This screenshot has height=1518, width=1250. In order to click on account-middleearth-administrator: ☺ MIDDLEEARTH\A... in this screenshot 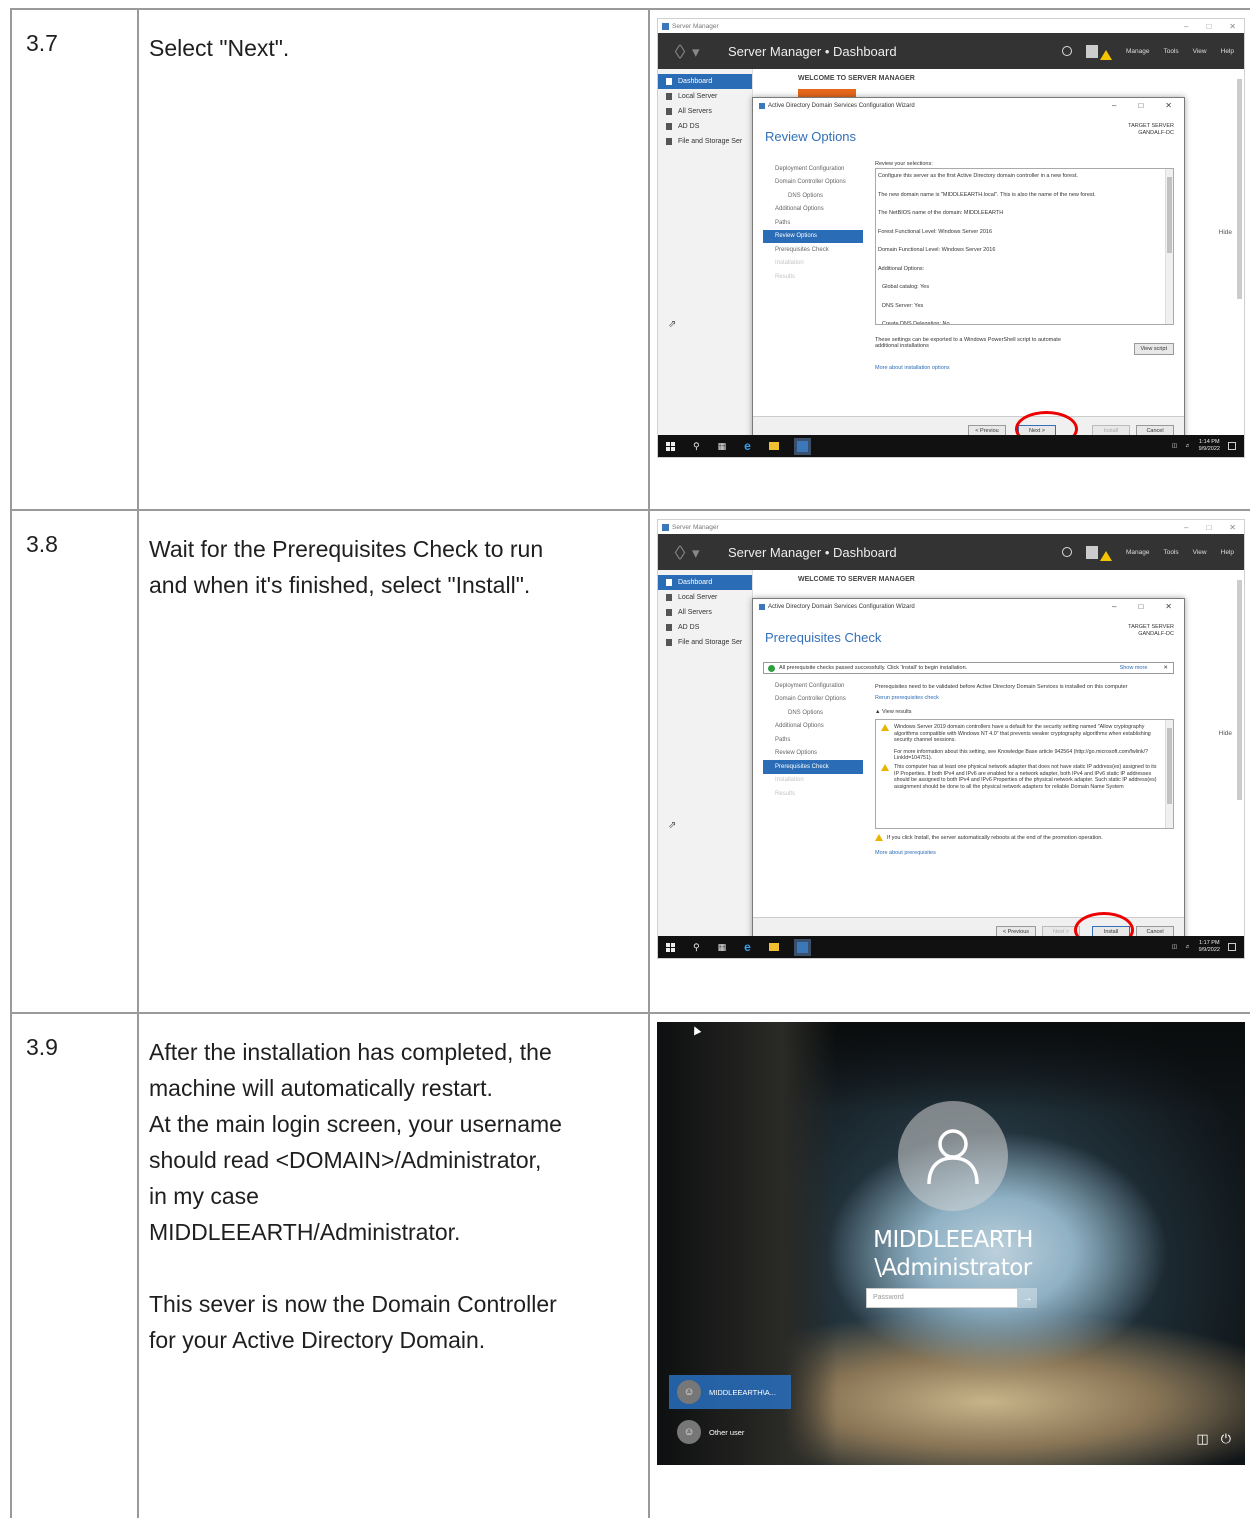, I will do `click(730, 1392)`.